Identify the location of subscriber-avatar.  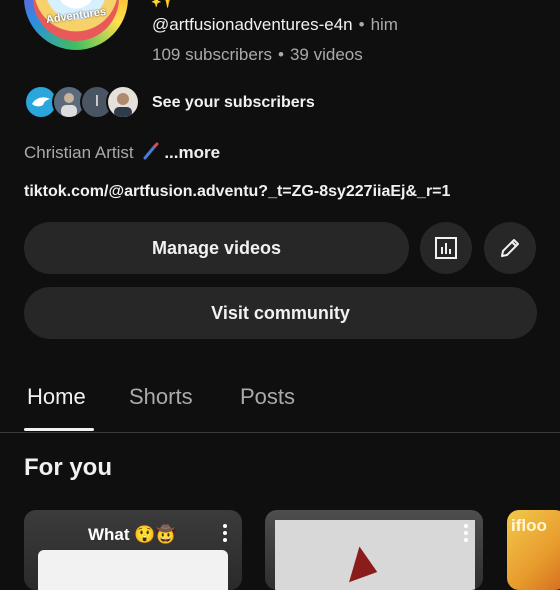
(123, 102).